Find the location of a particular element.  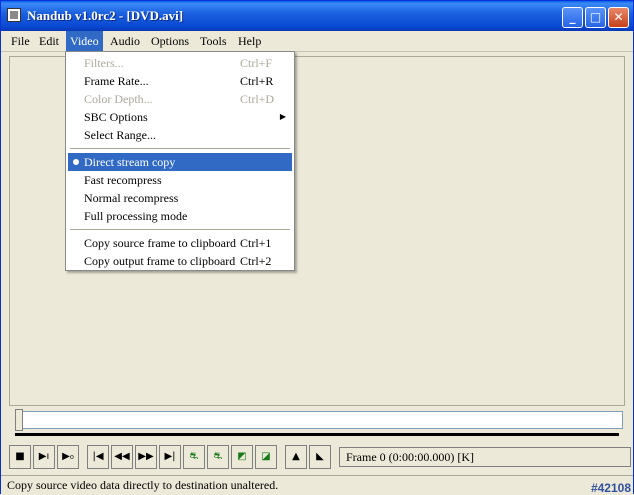

minimize-icon: _ is located at coordinates (572, 17).